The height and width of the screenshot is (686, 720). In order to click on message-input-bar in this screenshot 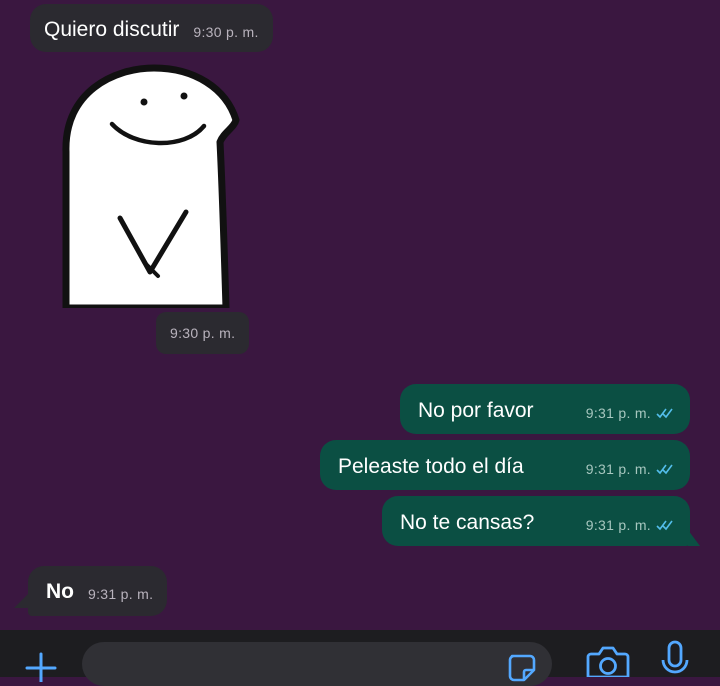, I will do `click(360, 658)`.